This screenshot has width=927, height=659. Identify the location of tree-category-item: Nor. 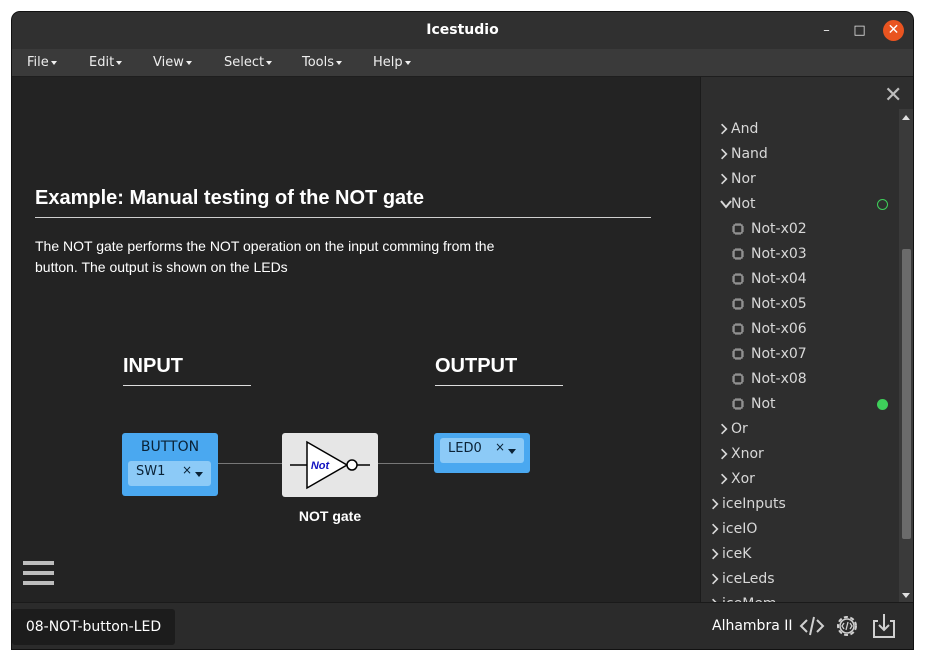
(800, 179).